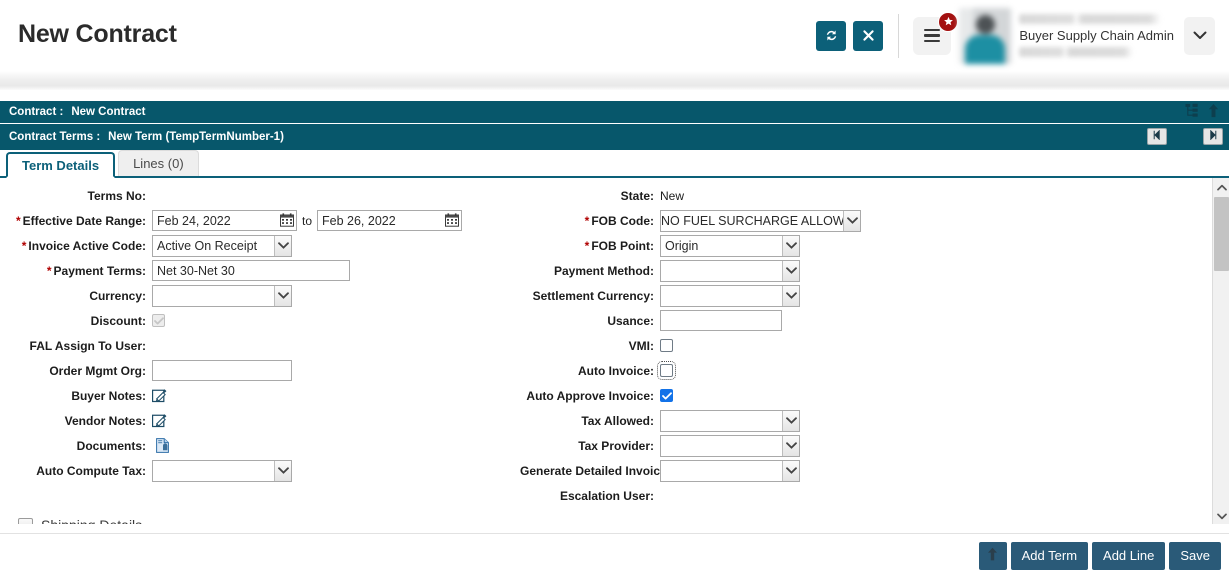 The image size is (1229, 577). Describe the element at coordinates (158, 320) in the screenshot. I see `discount-checkbox` at that location.